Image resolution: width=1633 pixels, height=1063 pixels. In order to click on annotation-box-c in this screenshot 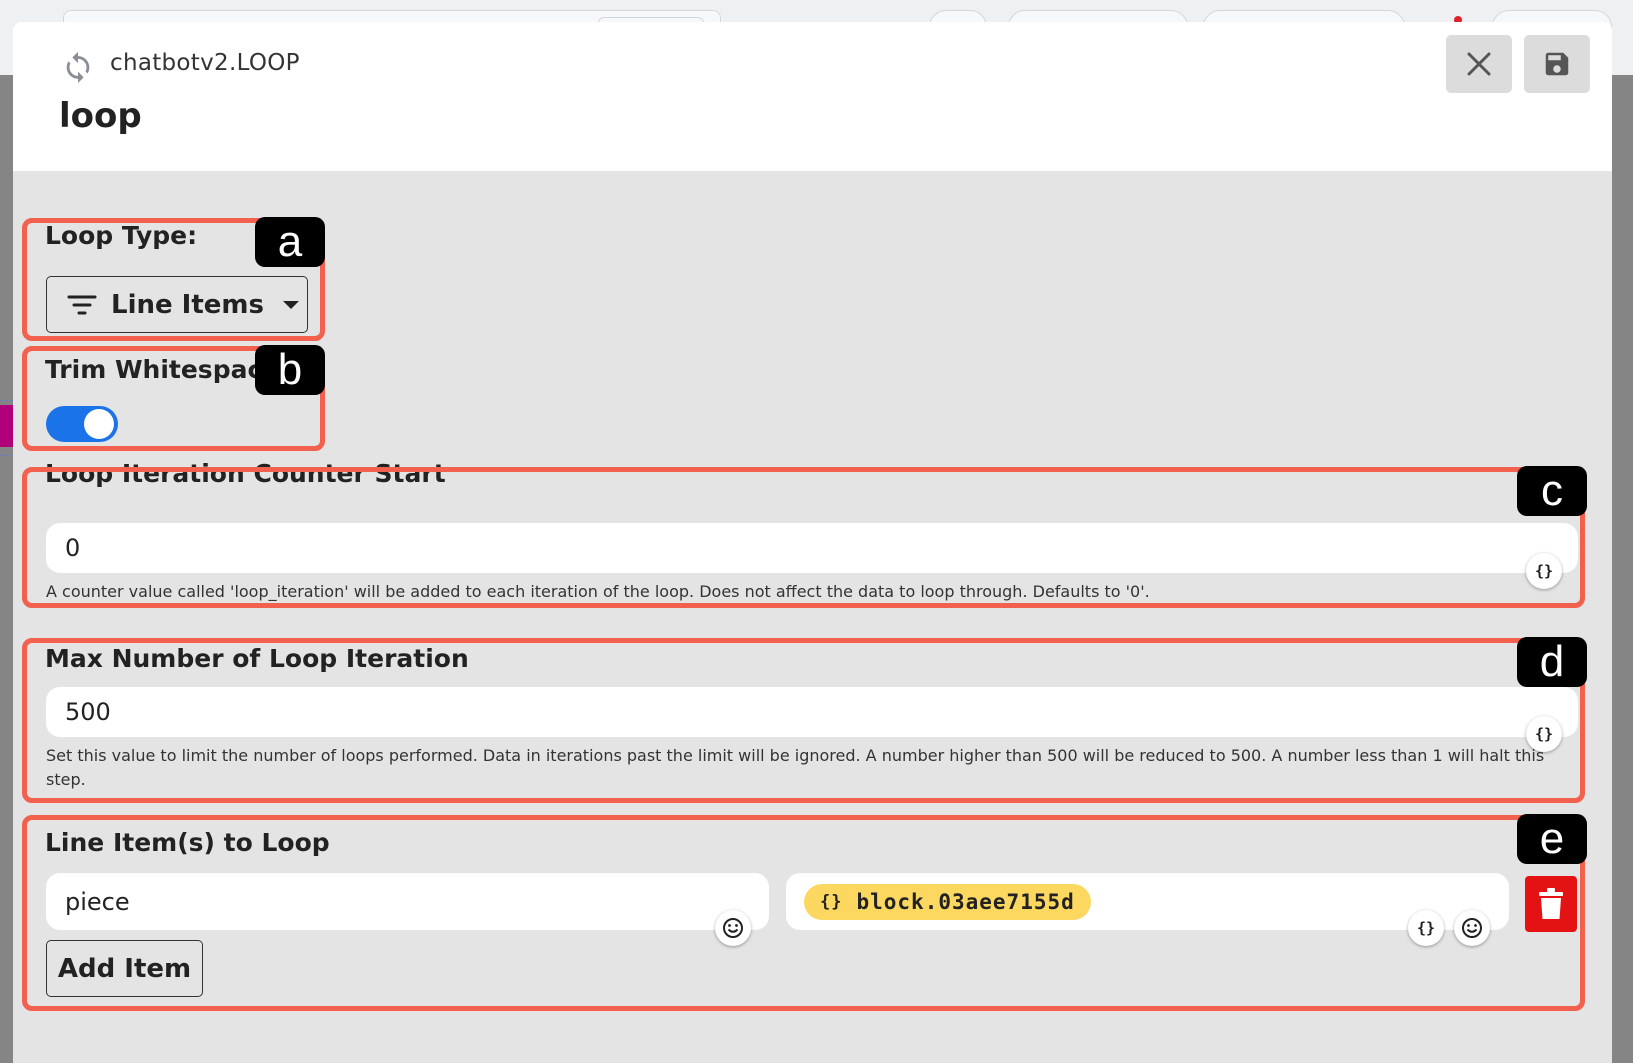, I will do `click(803, 537)`.